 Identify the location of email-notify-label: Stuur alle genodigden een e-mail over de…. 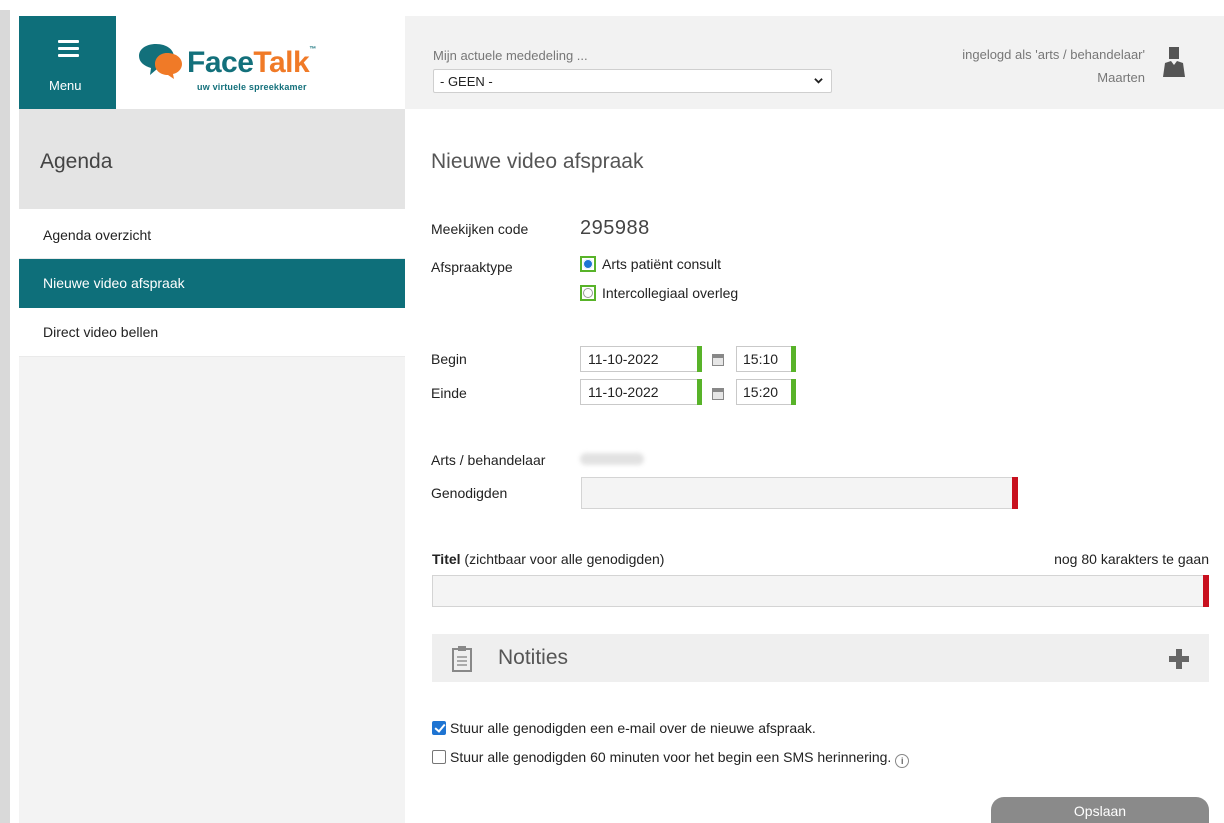
(633, 728).